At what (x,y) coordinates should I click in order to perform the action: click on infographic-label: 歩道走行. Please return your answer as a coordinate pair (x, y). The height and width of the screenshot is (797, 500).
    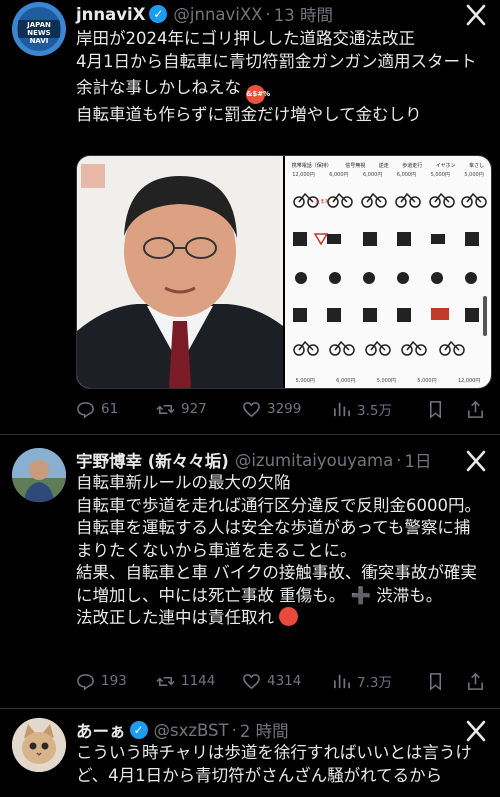
    Looking at the image, I should click on (412, 166).